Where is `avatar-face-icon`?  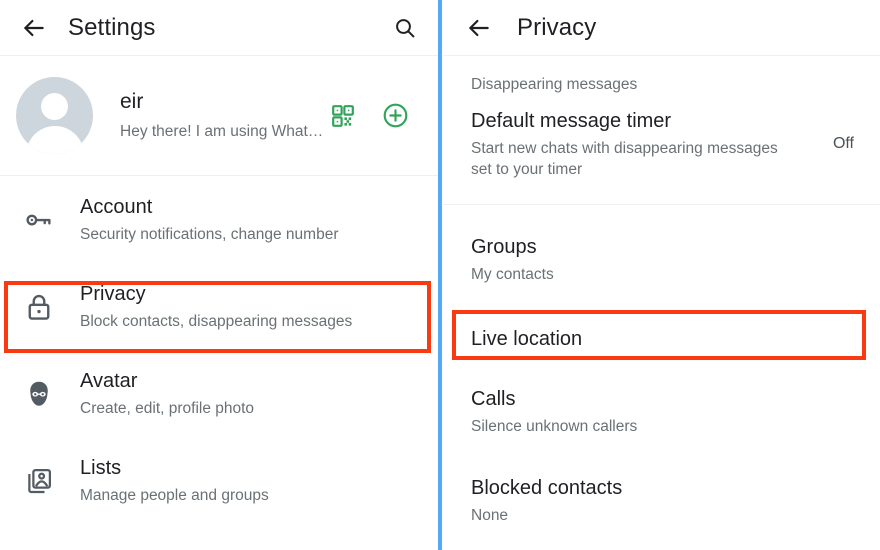
avatar-face-icon is located at coordinates (39, 394).